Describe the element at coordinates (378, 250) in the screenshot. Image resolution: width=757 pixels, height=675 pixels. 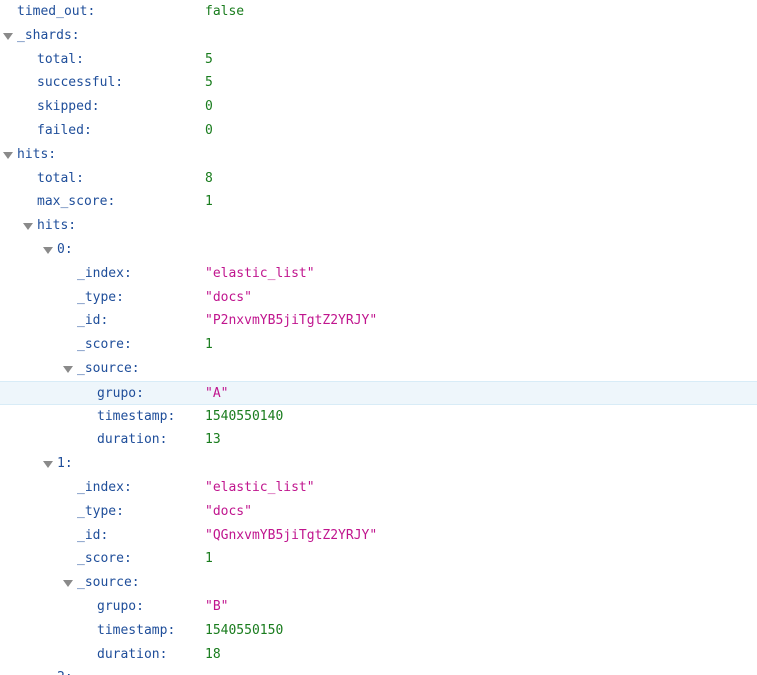
I see `json-row-hit-0: 0:` at that location.